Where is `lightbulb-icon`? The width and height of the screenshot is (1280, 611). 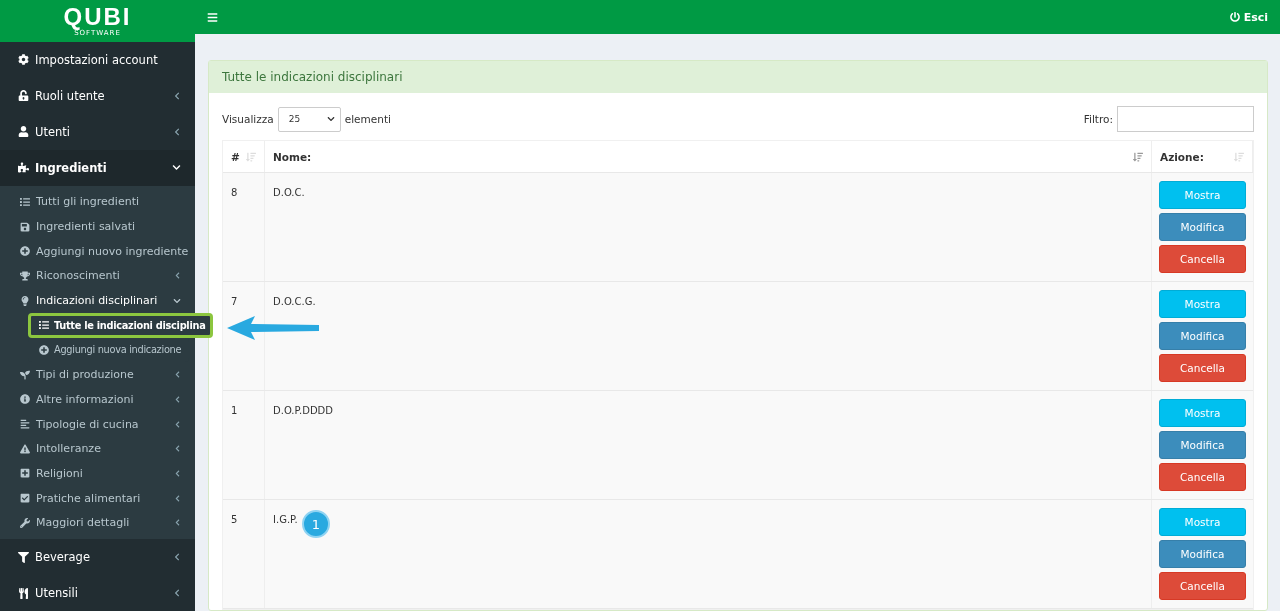
lightbulb-icon is located at coordinates (25, 300).